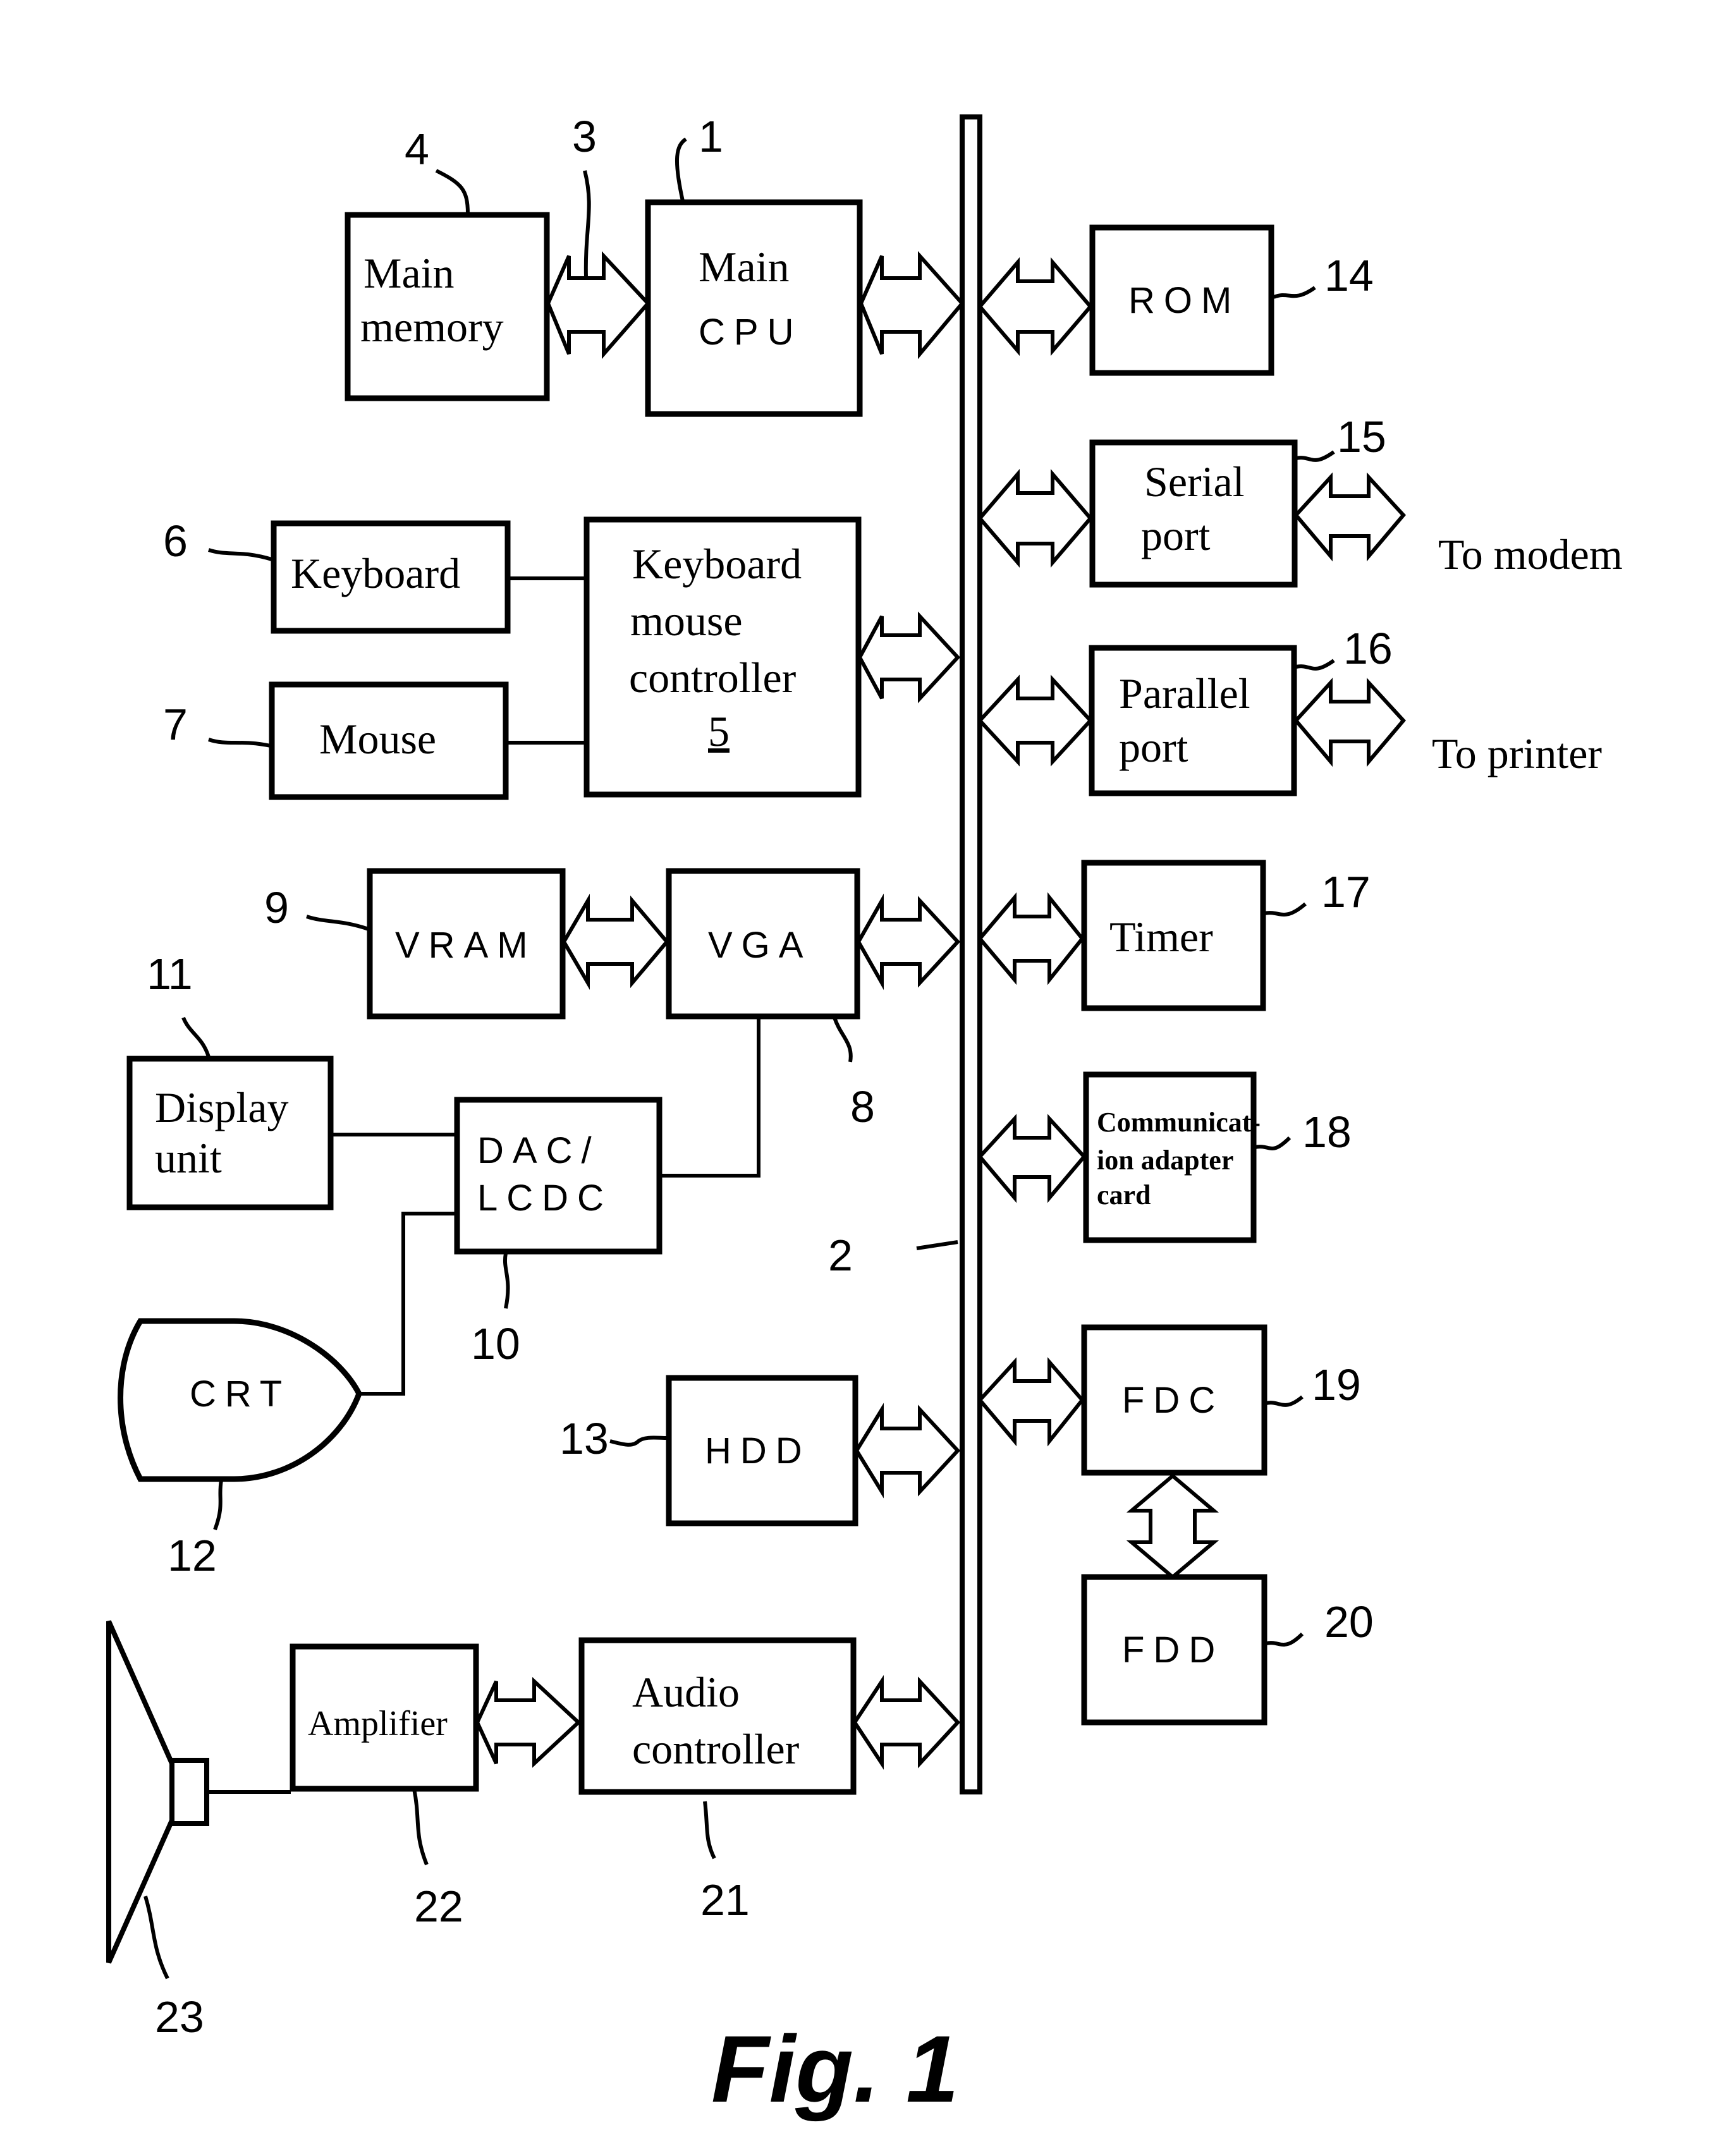 The image size is (1710, 2156). What do you see at coordinates (1124, 1194) in the screenshot?
I see `comm-adapter-line3: card` at bounding box center [1124, 1194].